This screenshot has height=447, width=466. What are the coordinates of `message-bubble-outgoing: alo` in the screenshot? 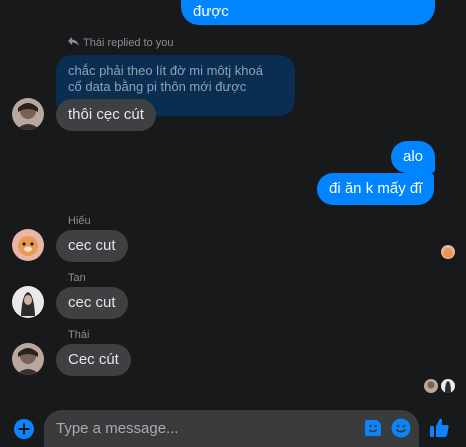 It's located at (413, 157).